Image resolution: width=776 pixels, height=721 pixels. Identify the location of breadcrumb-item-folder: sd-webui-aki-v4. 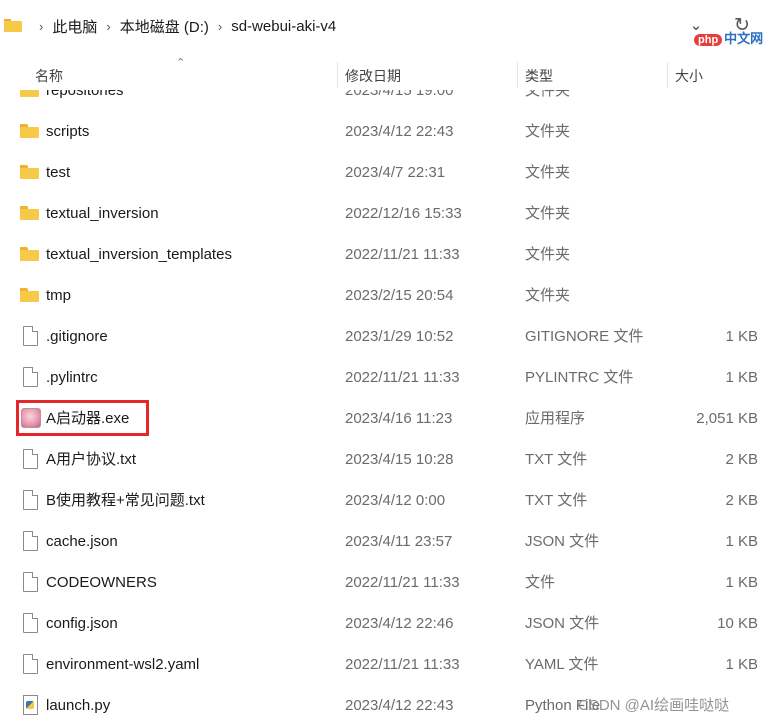
(283, 26).